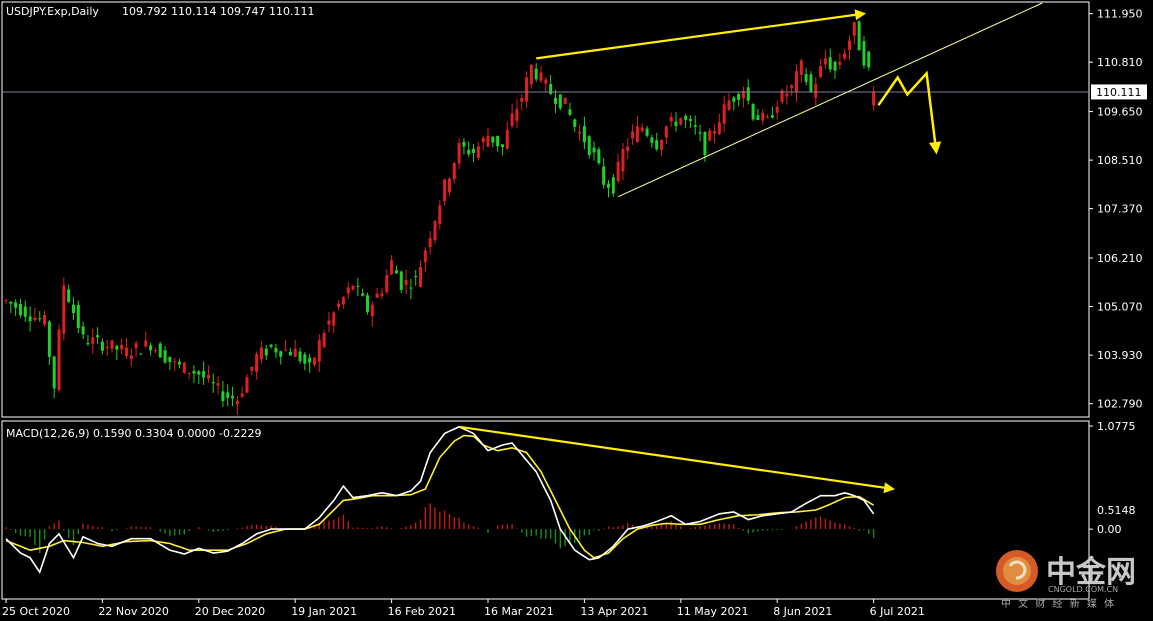  What do you see at coordinates (133, 611) in the screenshot?
I see `time-axis-label: 22 Nov 2020` at bounding box center [133, 611].